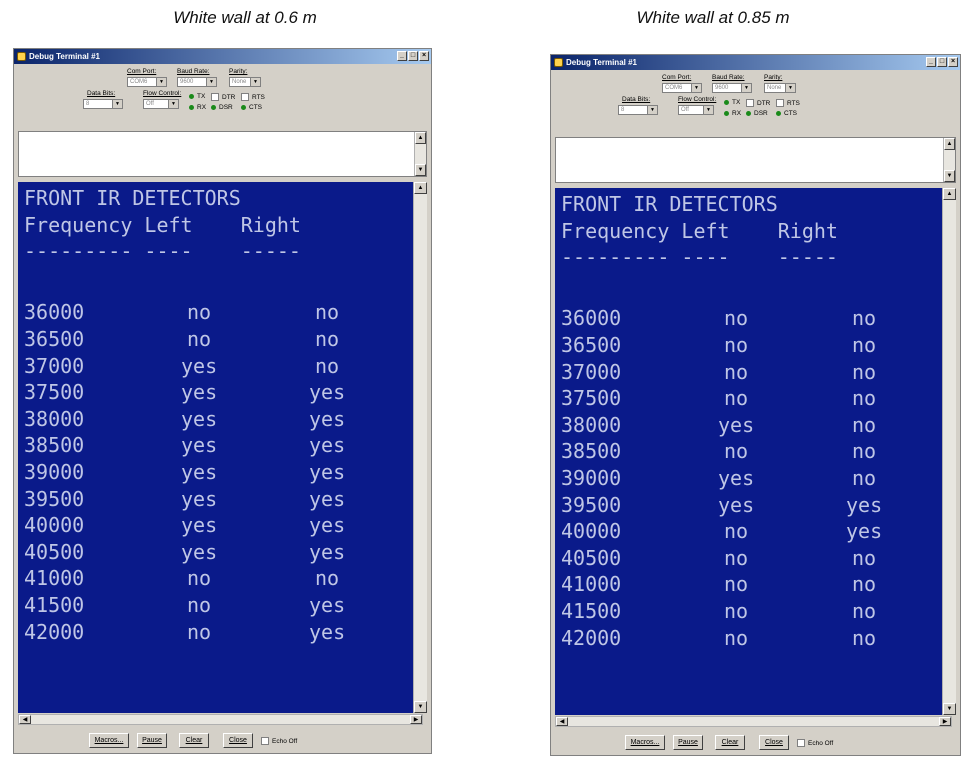 This screenshot has width=961, height=759. Describe the element at coordinates (202, 107) in the screenshot. I see `rx-label: RX` at that location.